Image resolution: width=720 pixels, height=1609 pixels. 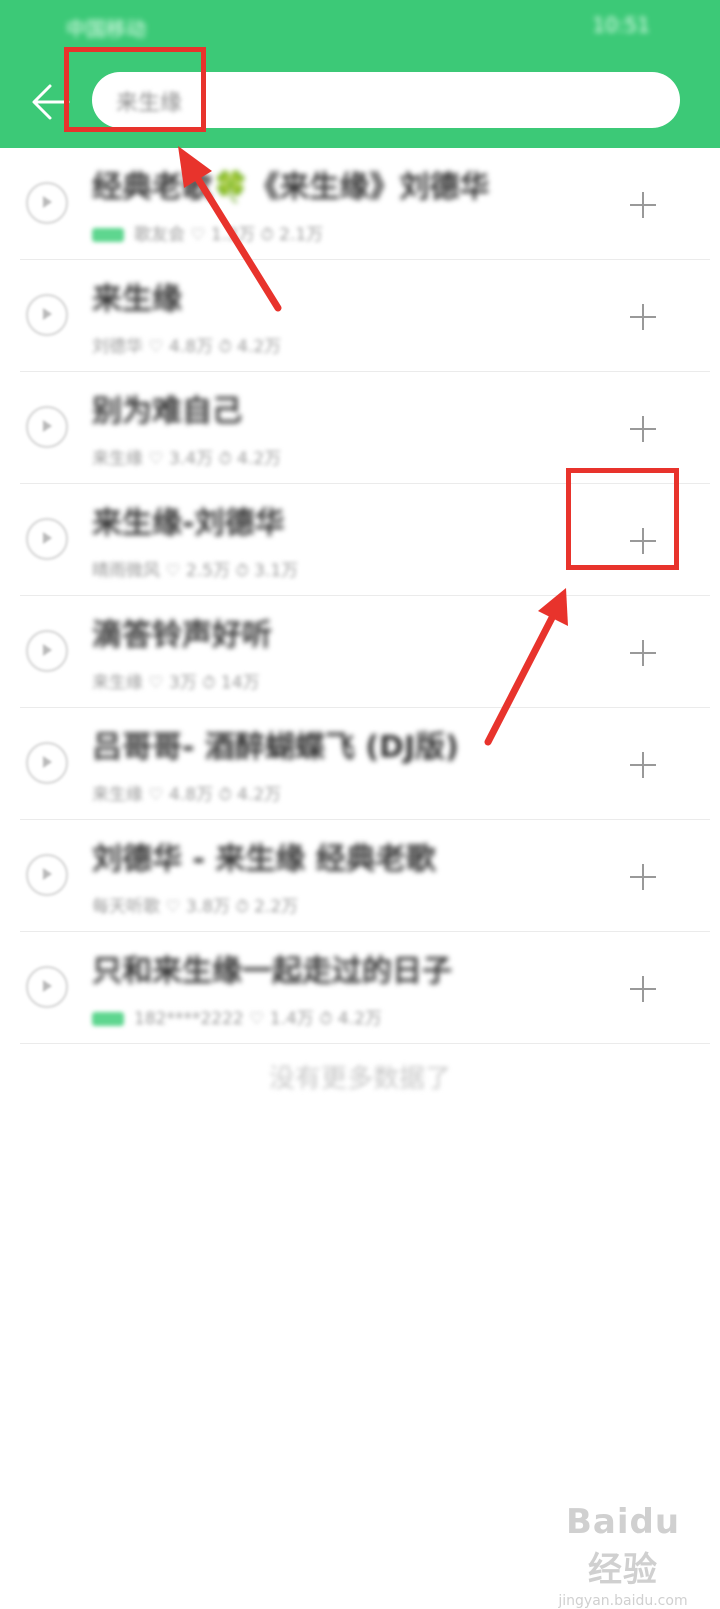 What do you see at coordinates (623, 1601) in the screenshot?
I see `watermark-sub: jingyan.baidu.com` at bounding box center [623, 1601].